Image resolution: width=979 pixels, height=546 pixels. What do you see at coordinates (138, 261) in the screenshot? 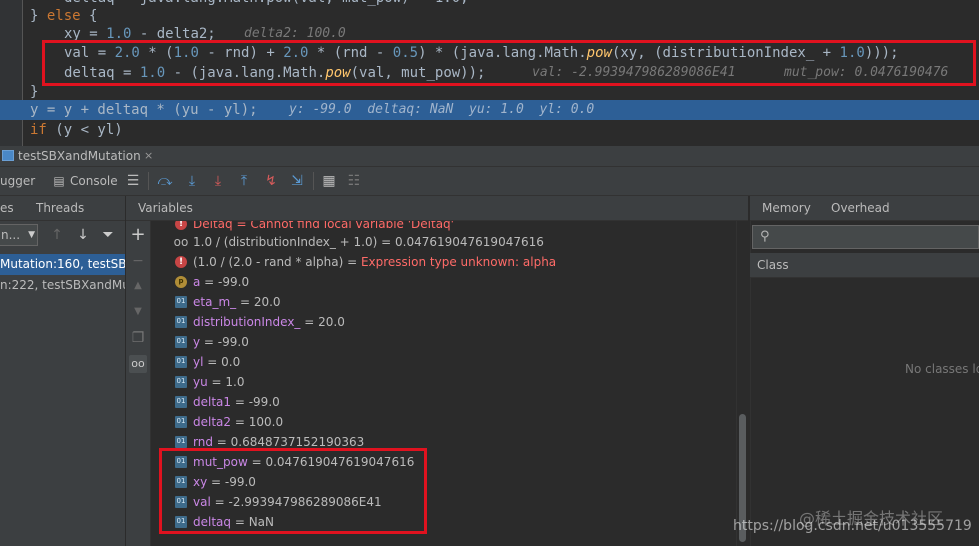
I see `remove-watch-icon: −` at bounding box center [138, 261].